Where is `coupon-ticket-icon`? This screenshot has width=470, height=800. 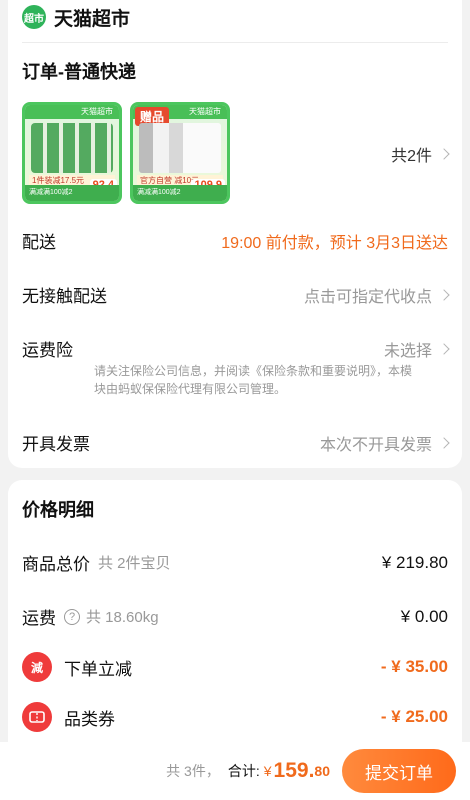
coupon-ticket-icon is located at coordinates (37, 717).